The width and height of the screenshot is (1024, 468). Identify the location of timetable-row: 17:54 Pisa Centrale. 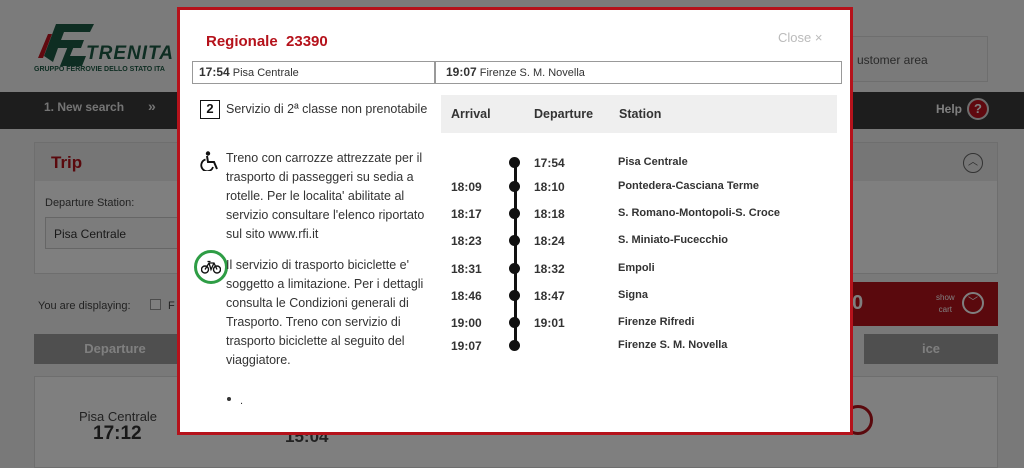
(641, 165).